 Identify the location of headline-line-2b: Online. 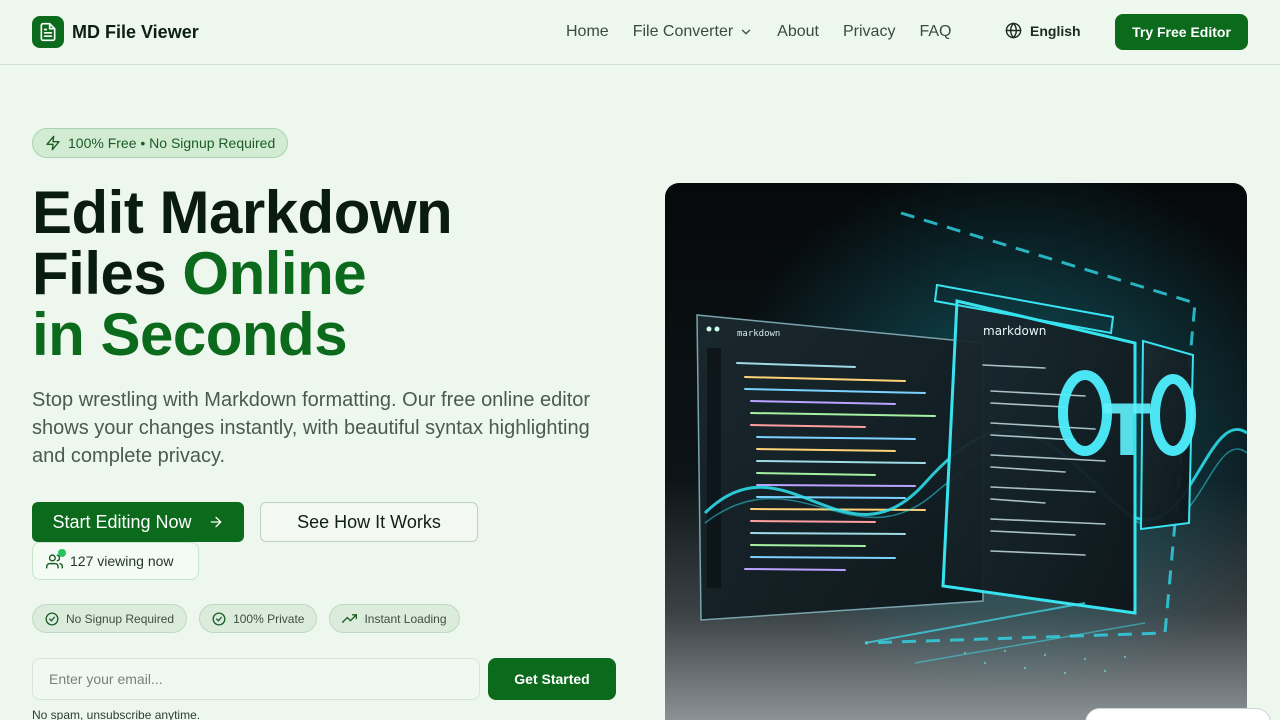
(274, 273).